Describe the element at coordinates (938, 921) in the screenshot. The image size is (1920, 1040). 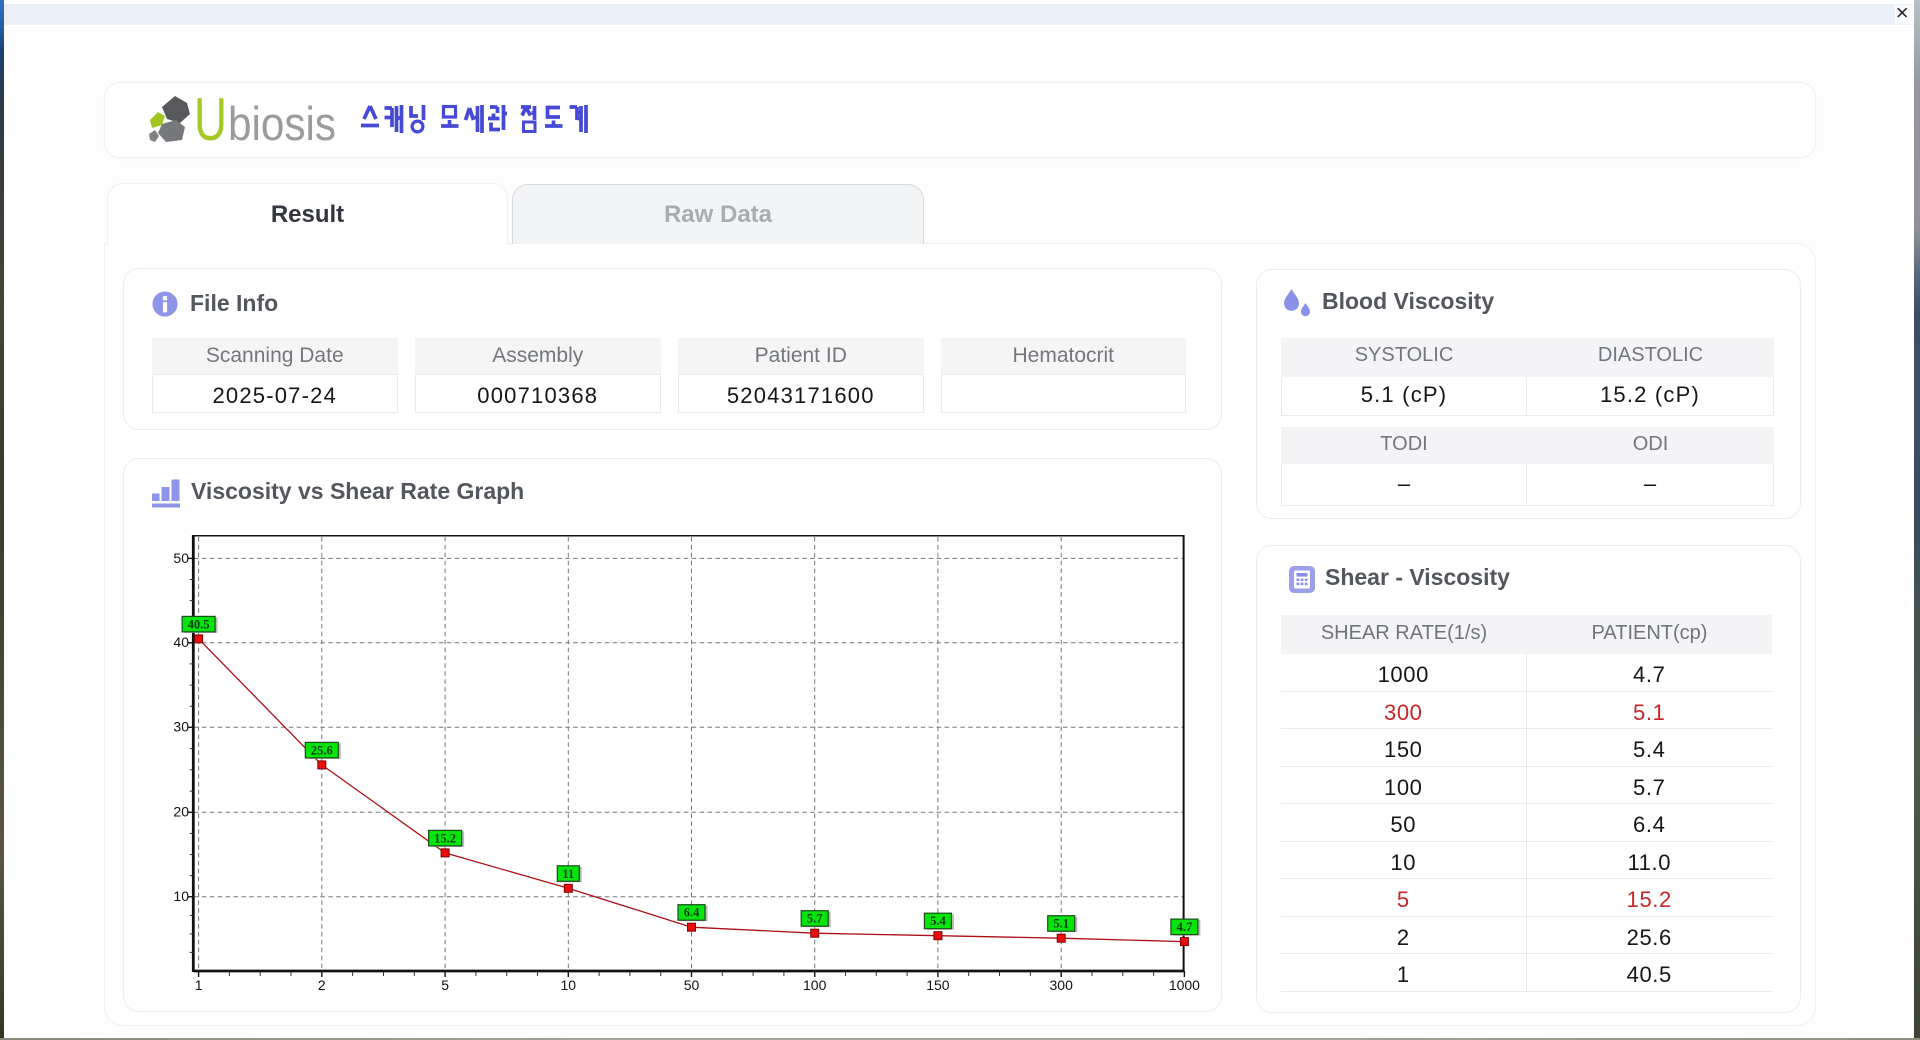
I see `svg-text: 5.4` at that location.